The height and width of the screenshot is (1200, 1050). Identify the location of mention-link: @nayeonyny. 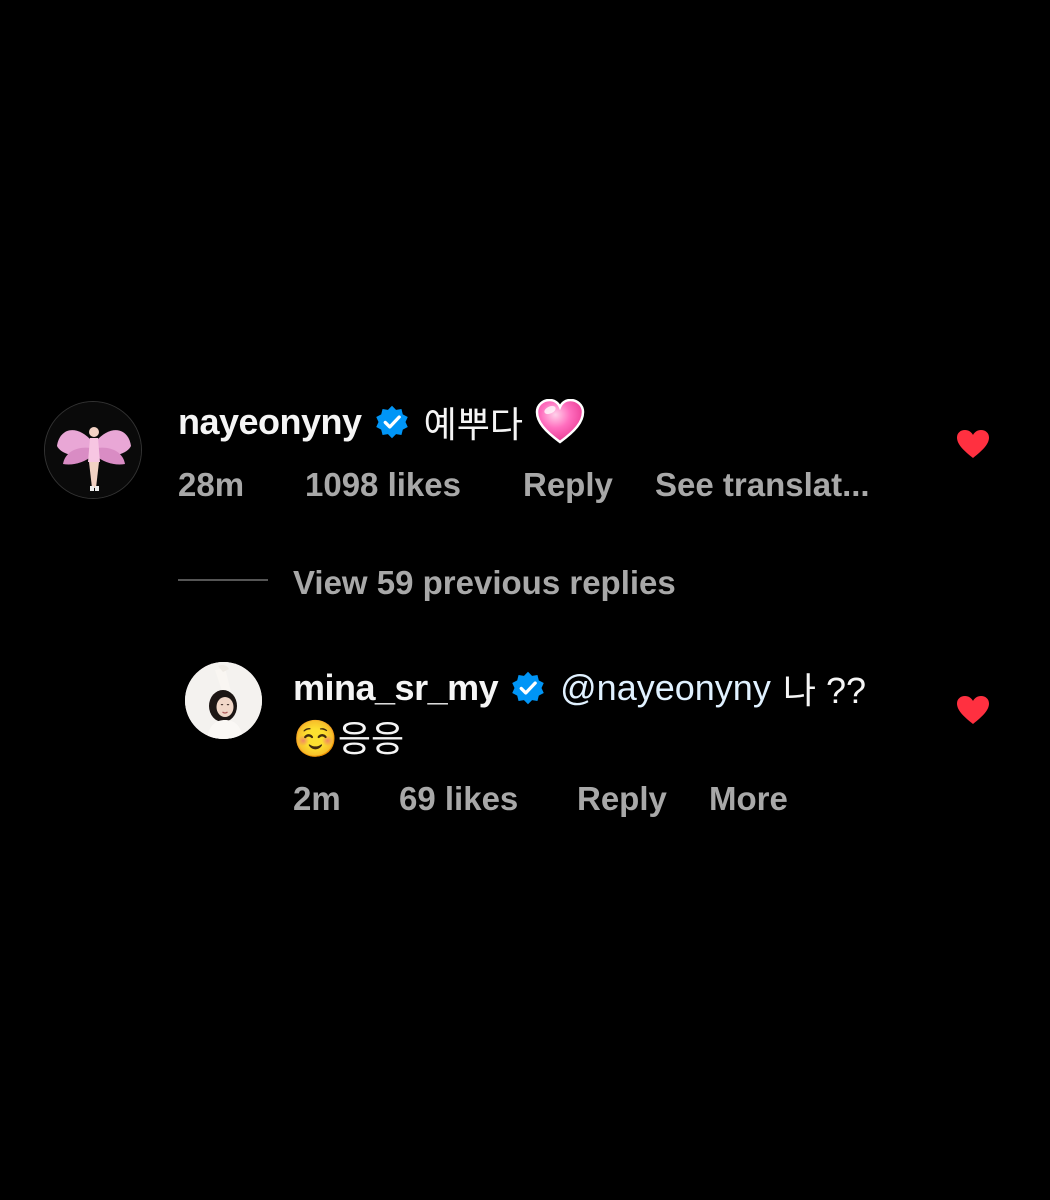
(665, 688).